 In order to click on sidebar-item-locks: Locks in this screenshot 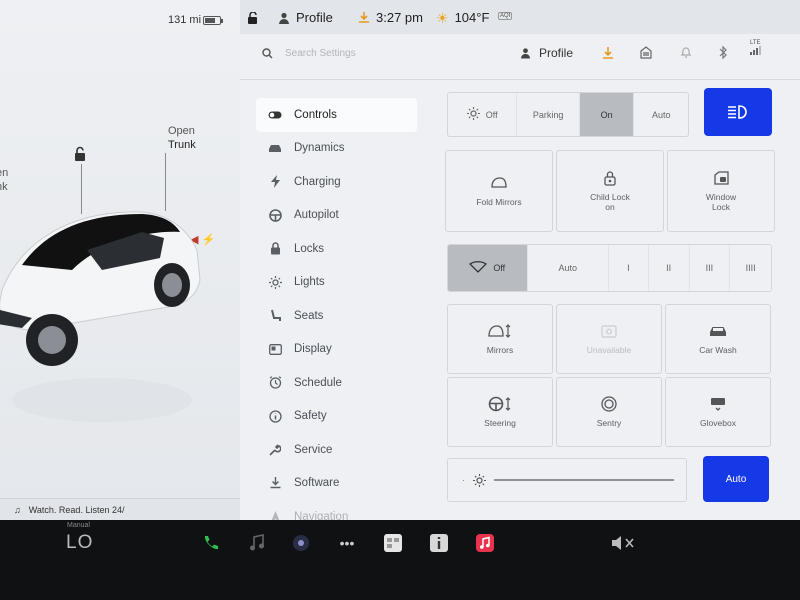, I will do `click(336, 249)`.